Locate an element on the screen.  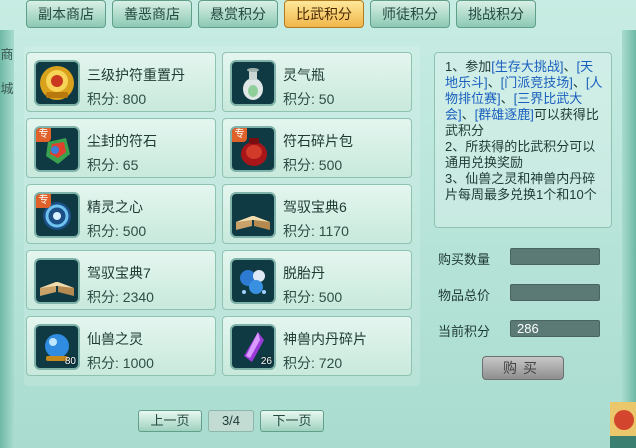
item-points: 积分: 720 is located at coordinates (313, 363).